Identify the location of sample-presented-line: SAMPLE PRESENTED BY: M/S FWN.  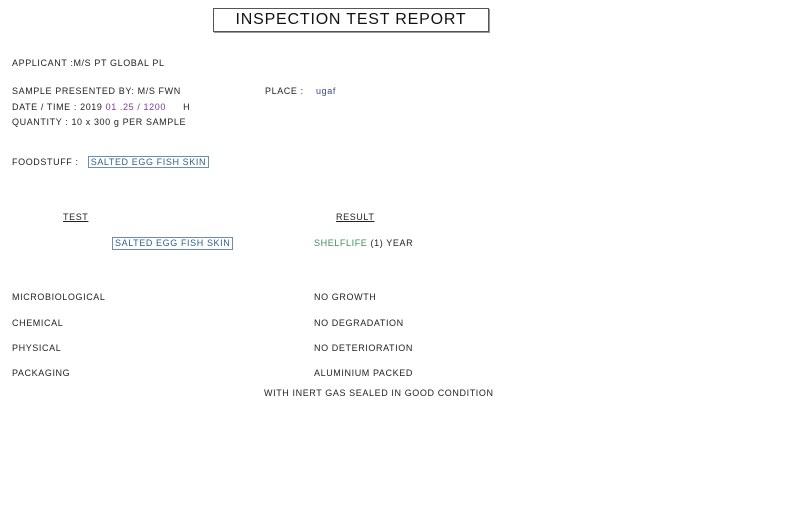
(96, 91).